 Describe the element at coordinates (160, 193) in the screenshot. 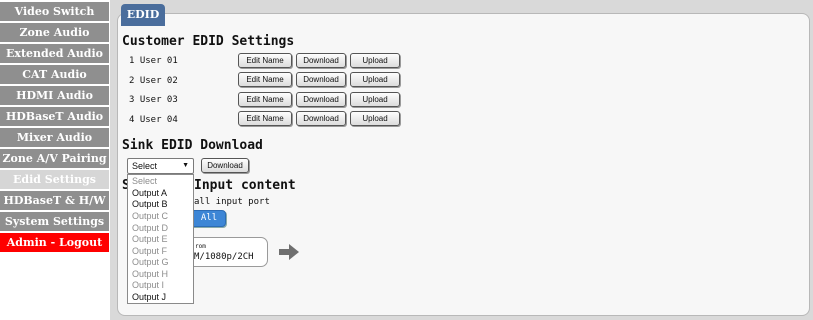

I see `dropdown-option: Output A` at that location.